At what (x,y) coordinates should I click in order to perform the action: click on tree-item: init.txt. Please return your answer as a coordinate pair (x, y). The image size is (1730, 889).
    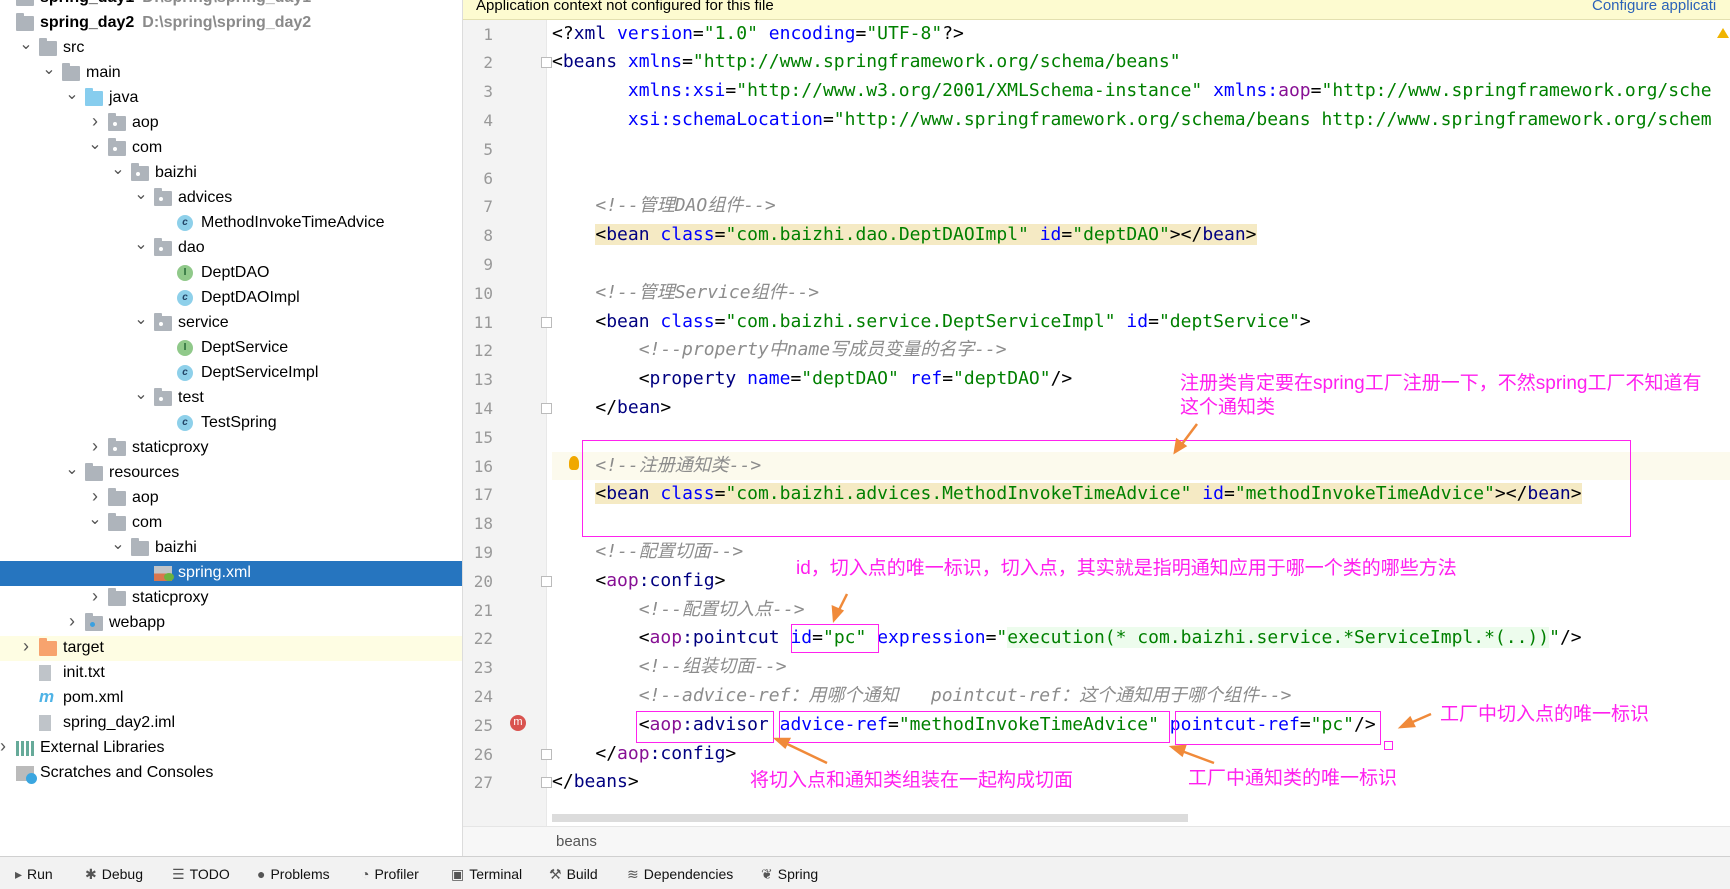
    Looking at the image, I should click on (231, 673).